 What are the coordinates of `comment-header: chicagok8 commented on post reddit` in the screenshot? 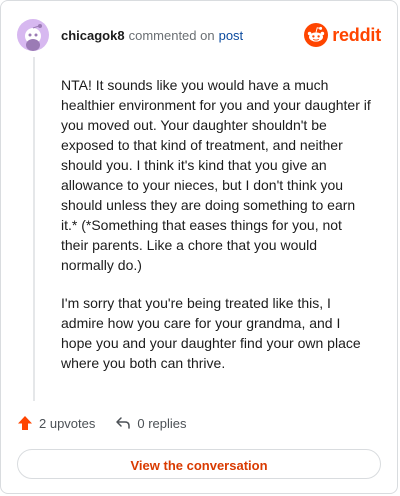 It's located at (199, 35).